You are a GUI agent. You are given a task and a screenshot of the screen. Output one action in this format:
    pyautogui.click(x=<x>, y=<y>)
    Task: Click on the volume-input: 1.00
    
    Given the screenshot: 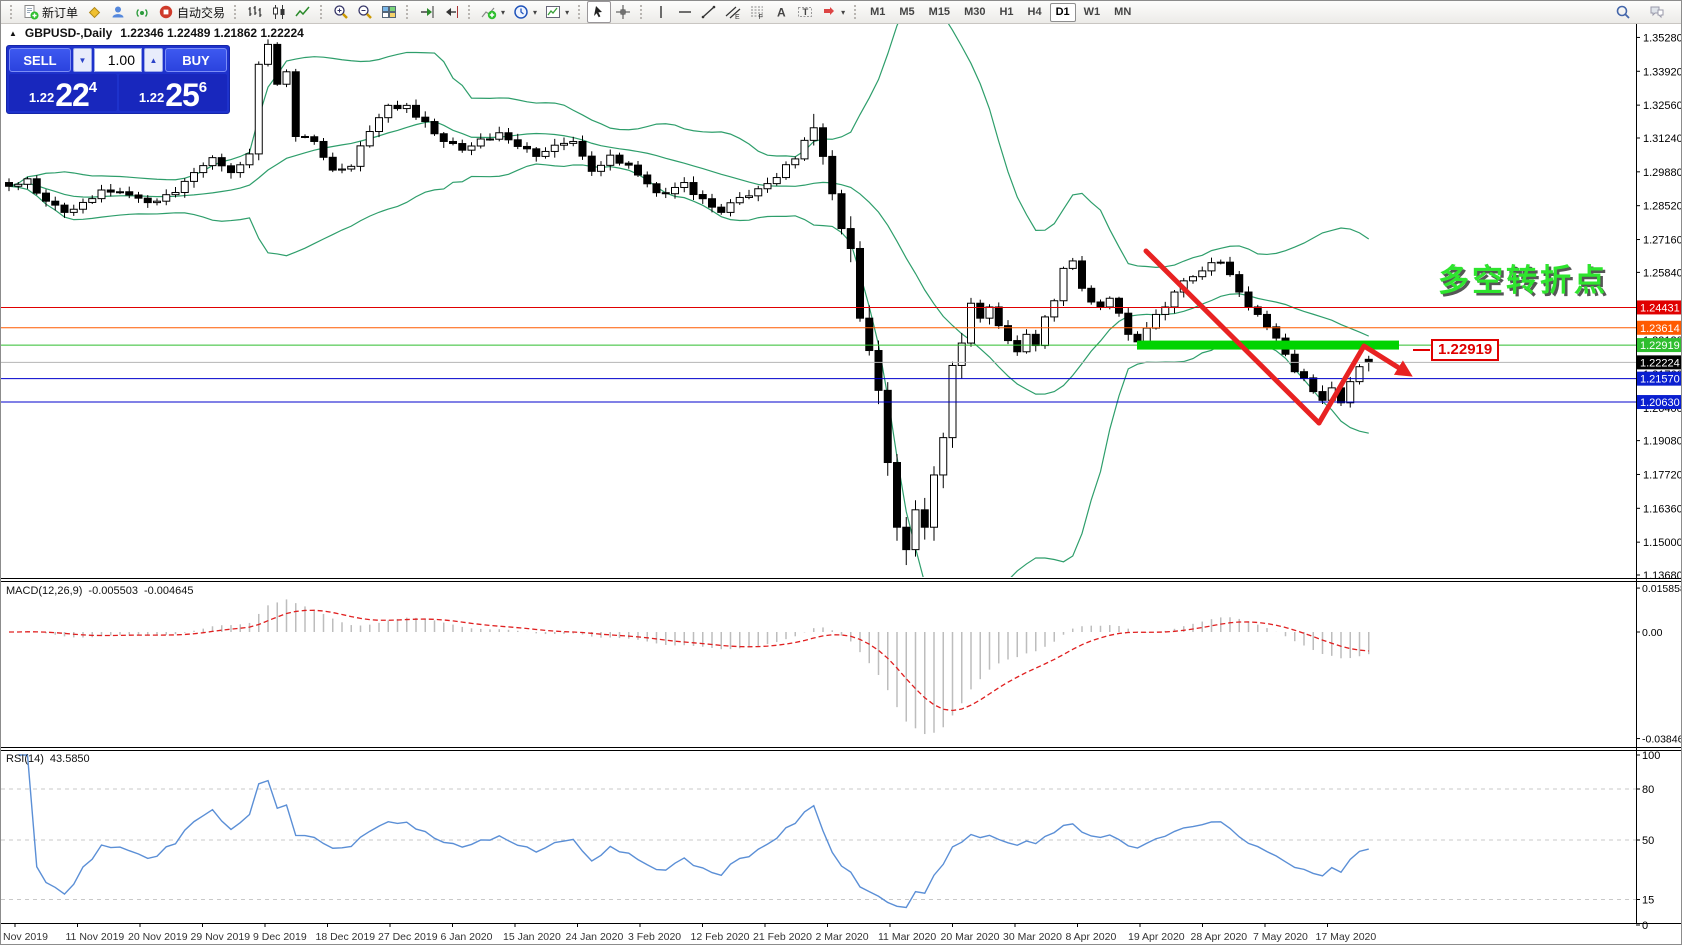 What is the action you would take?
    pyautogui.click(x=118, y=60)
    